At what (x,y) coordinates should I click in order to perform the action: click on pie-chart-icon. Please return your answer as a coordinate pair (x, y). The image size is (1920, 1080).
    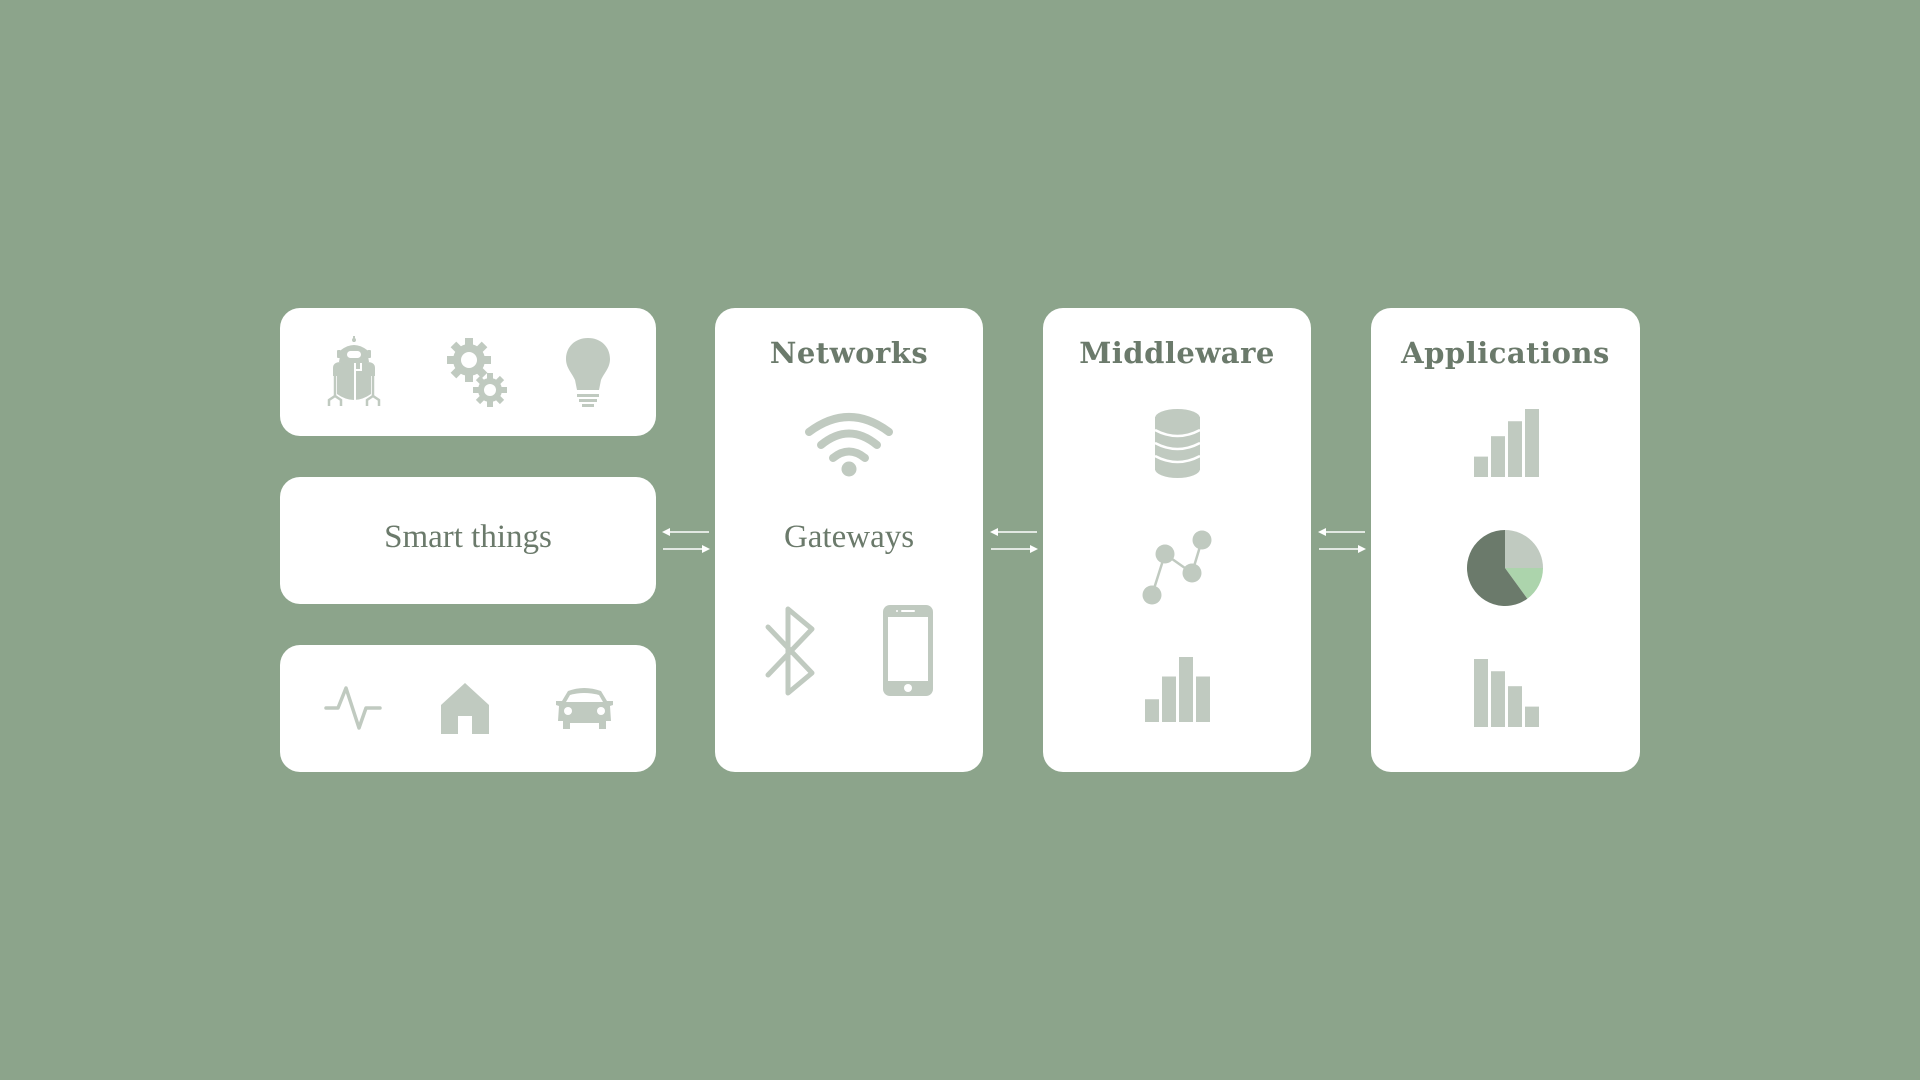
    Looking at the image, I should click on (1505, 568).